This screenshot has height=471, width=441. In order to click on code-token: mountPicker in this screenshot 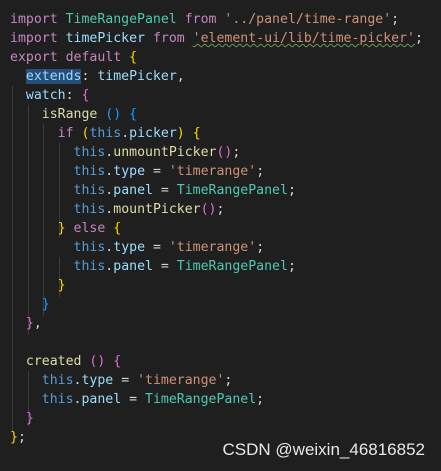, I will do `click(157, 209)`.